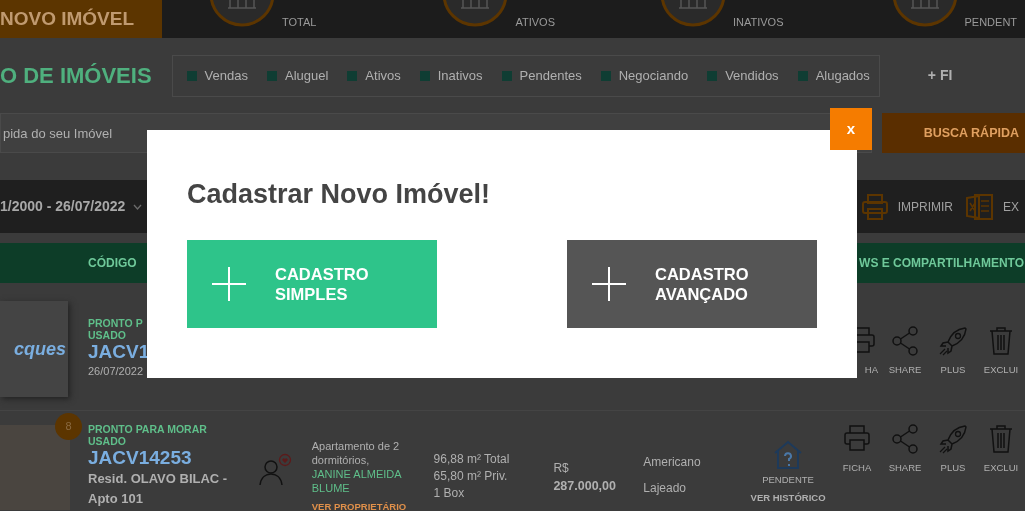 Image resolution: width=1025 pixels, height=511 pixels. I want to click on status-text: PRONTO PARA MORAR, so click(148, 429).